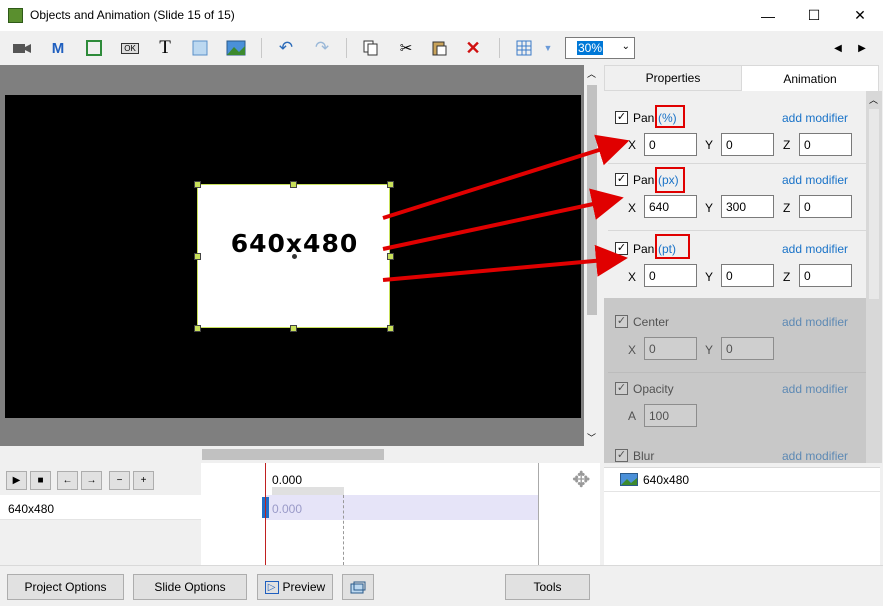 The width and height of the screenshot is (883, 606). What do you see at coordinates (40, 480) in the screenshot?
I see `stop-icon: ■` at bounding box center [40, 480].